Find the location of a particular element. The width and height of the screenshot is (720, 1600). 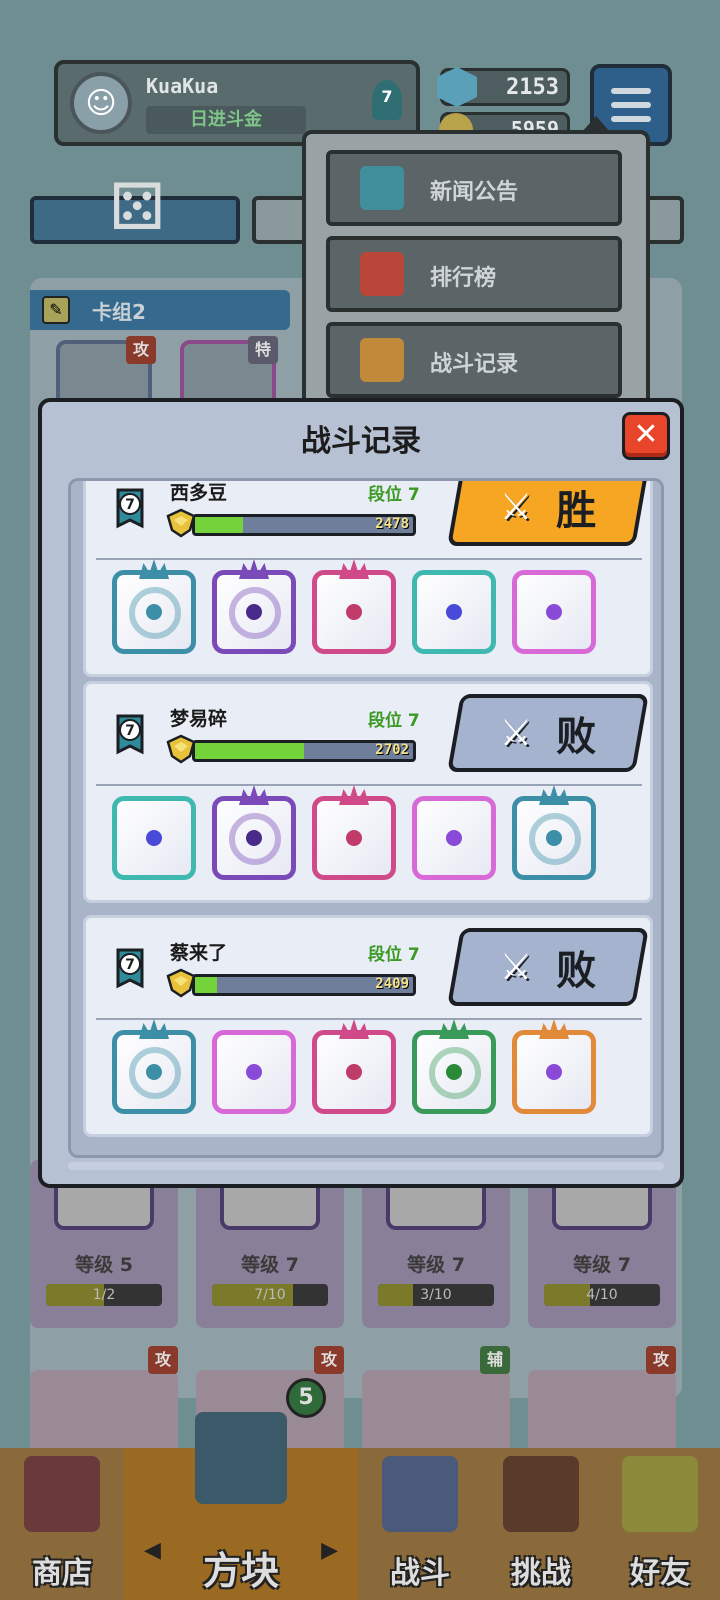

edit-icon: ✎ is located at coordinates (56, 310).